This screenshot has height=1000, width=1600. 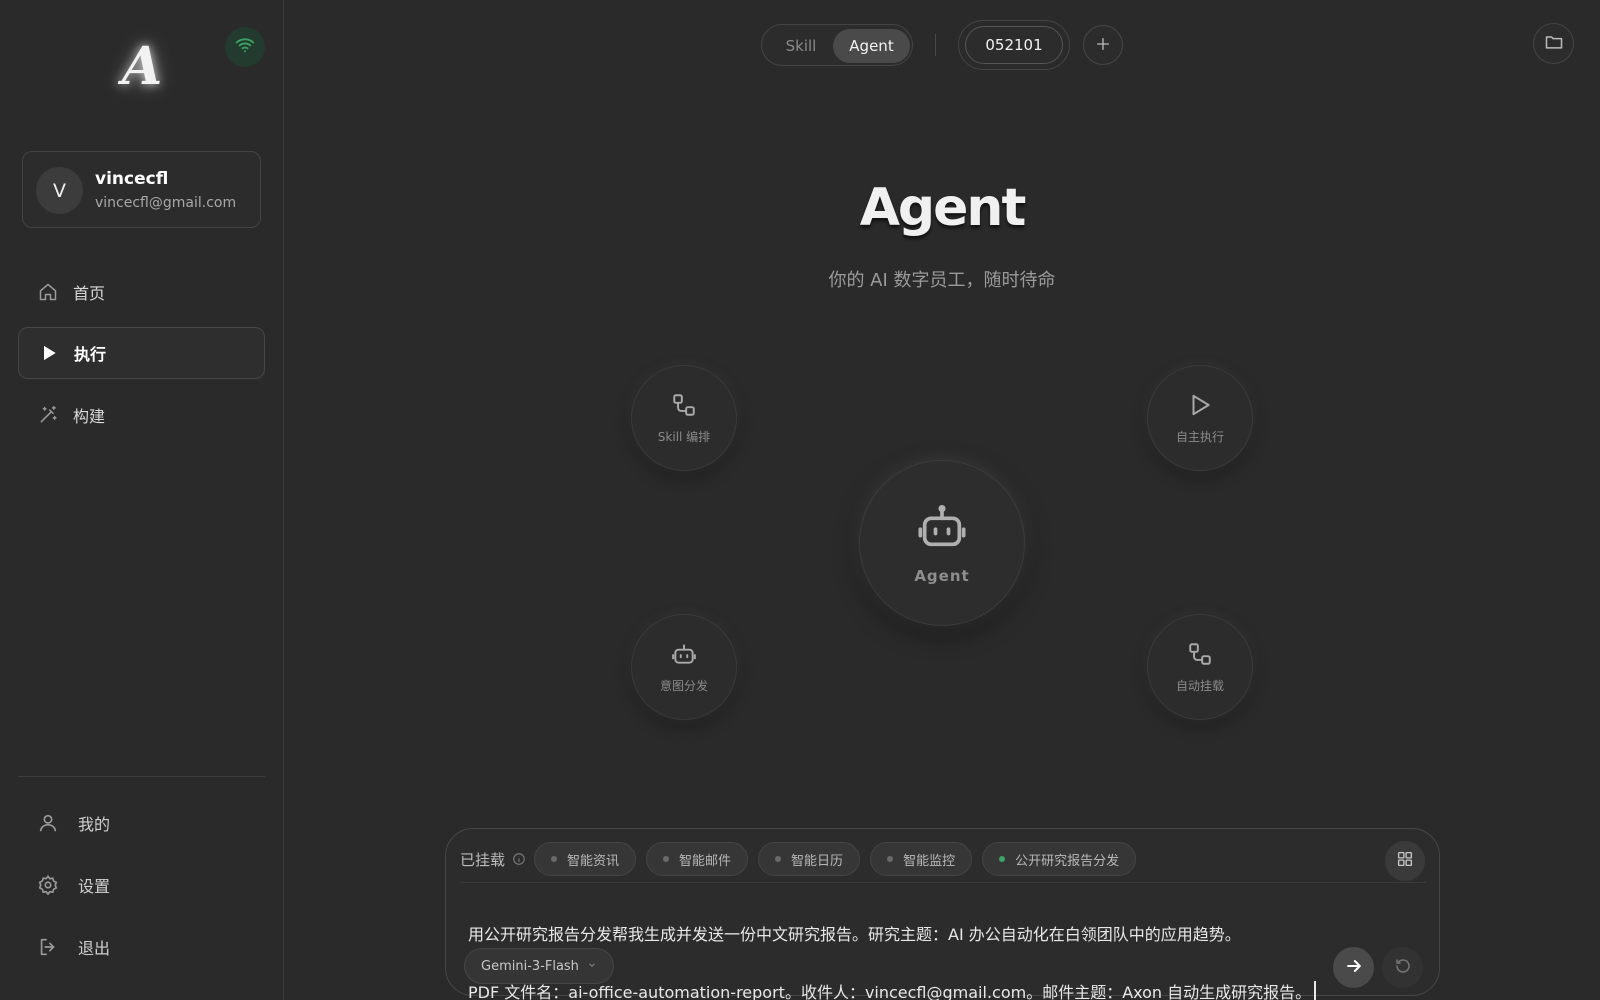 I want to click on chip-label: 公开研究报告分发, so click(x=1067, y=861).